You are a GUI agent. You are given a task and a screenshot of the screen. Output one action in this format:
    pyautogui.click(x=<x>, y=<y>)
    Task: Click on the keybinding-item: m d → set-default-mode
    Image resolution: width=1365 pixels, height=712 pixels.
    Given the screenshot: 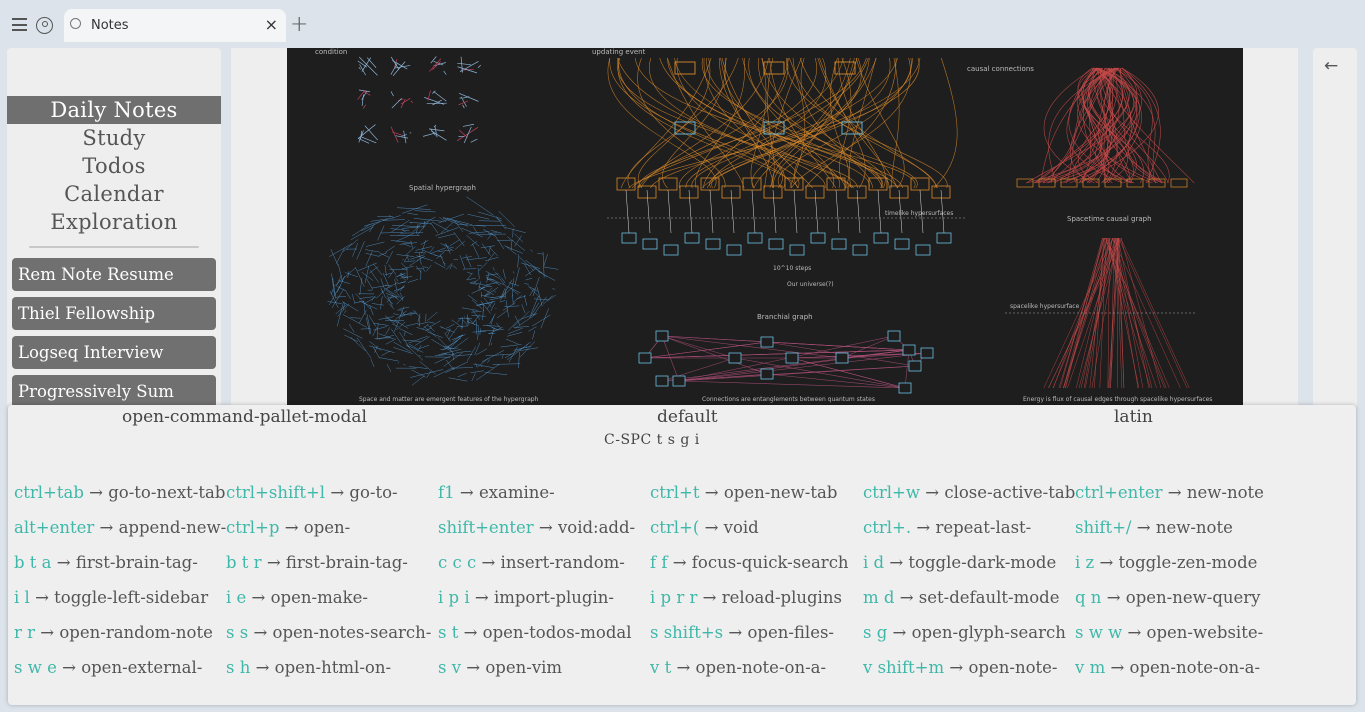 What is the action you would take?
    pyautogui.click(x=969, y=597)
    